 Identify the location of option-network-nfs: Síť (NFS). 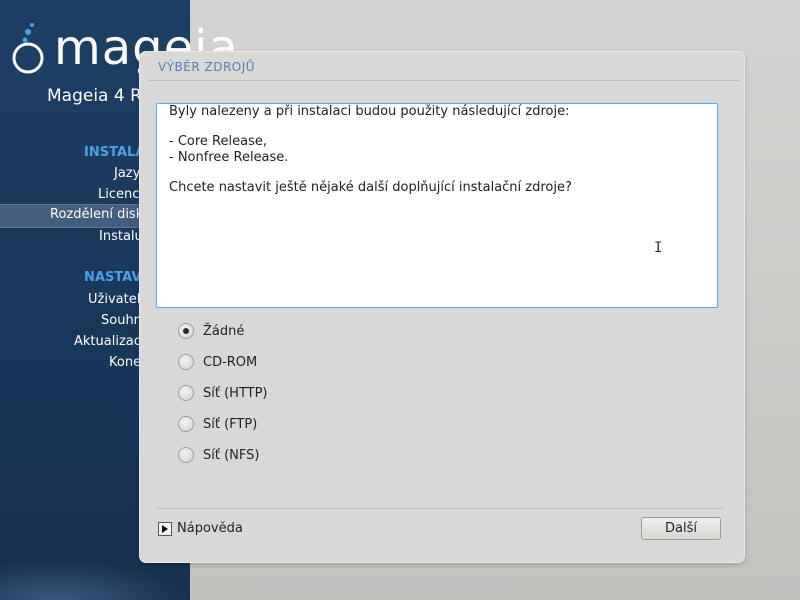
(218, 455).